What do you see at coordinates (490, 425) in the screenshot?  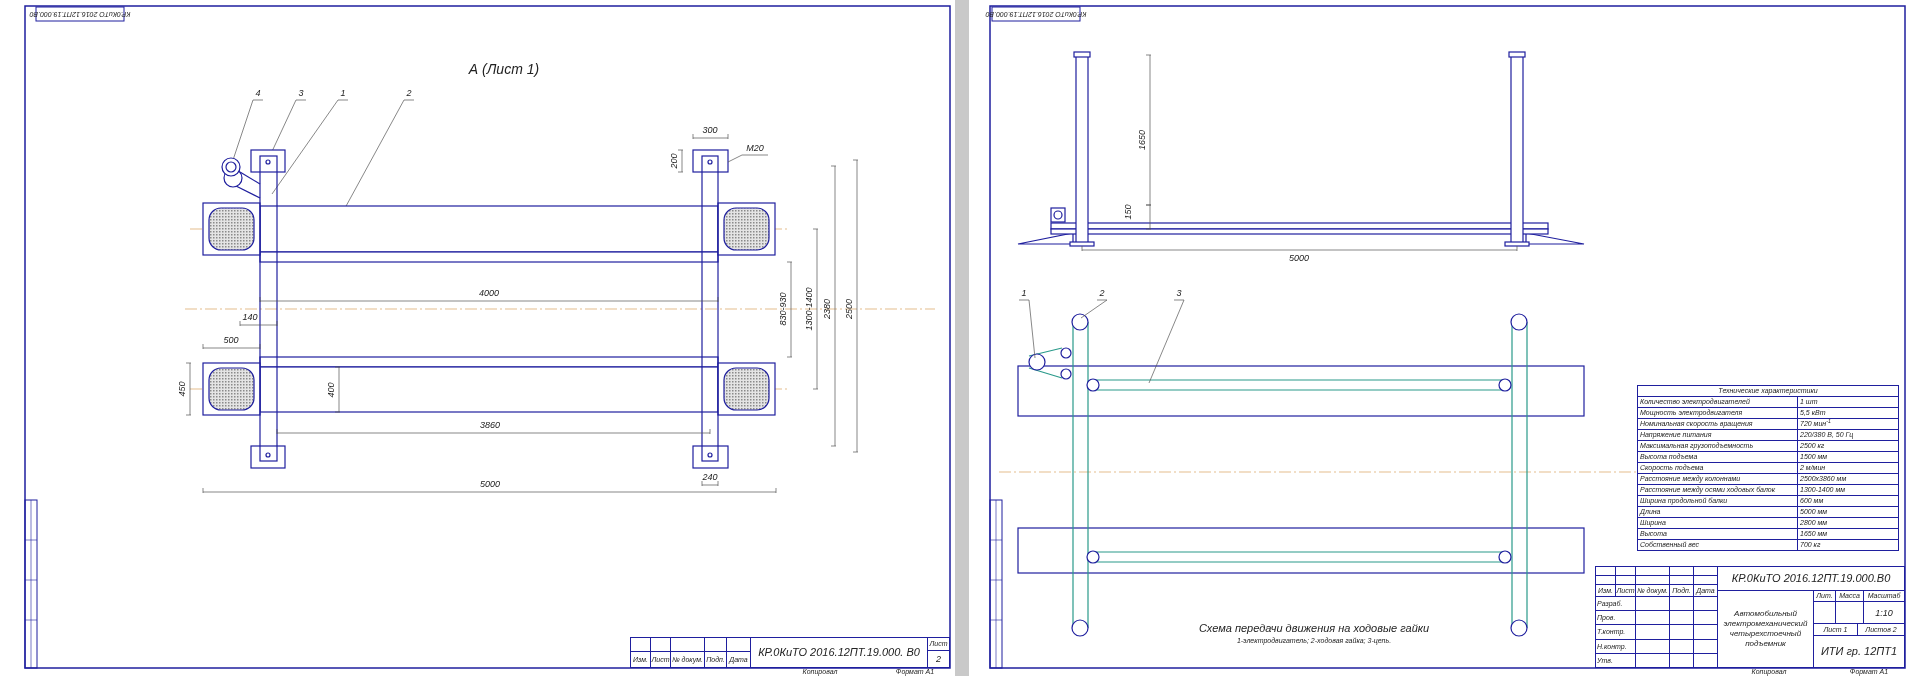 I see `dimension-value: 3860` at bounding box center [490, 425].